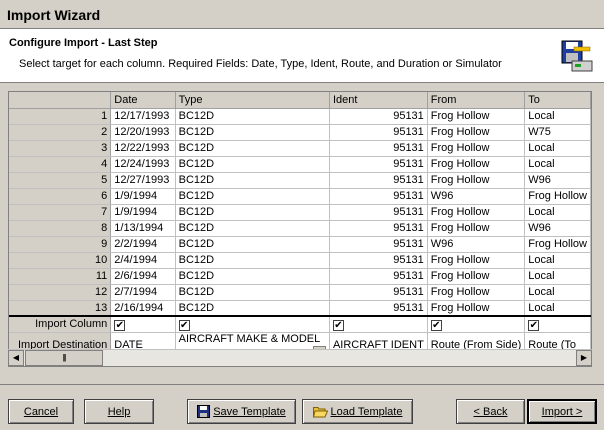 Image resolution: width=604 pixels, height=430 pixels. What do you see at coordinates (557, 228) in the screenshot?
I see `cell-to: W96` at bounding box center [557, 228].